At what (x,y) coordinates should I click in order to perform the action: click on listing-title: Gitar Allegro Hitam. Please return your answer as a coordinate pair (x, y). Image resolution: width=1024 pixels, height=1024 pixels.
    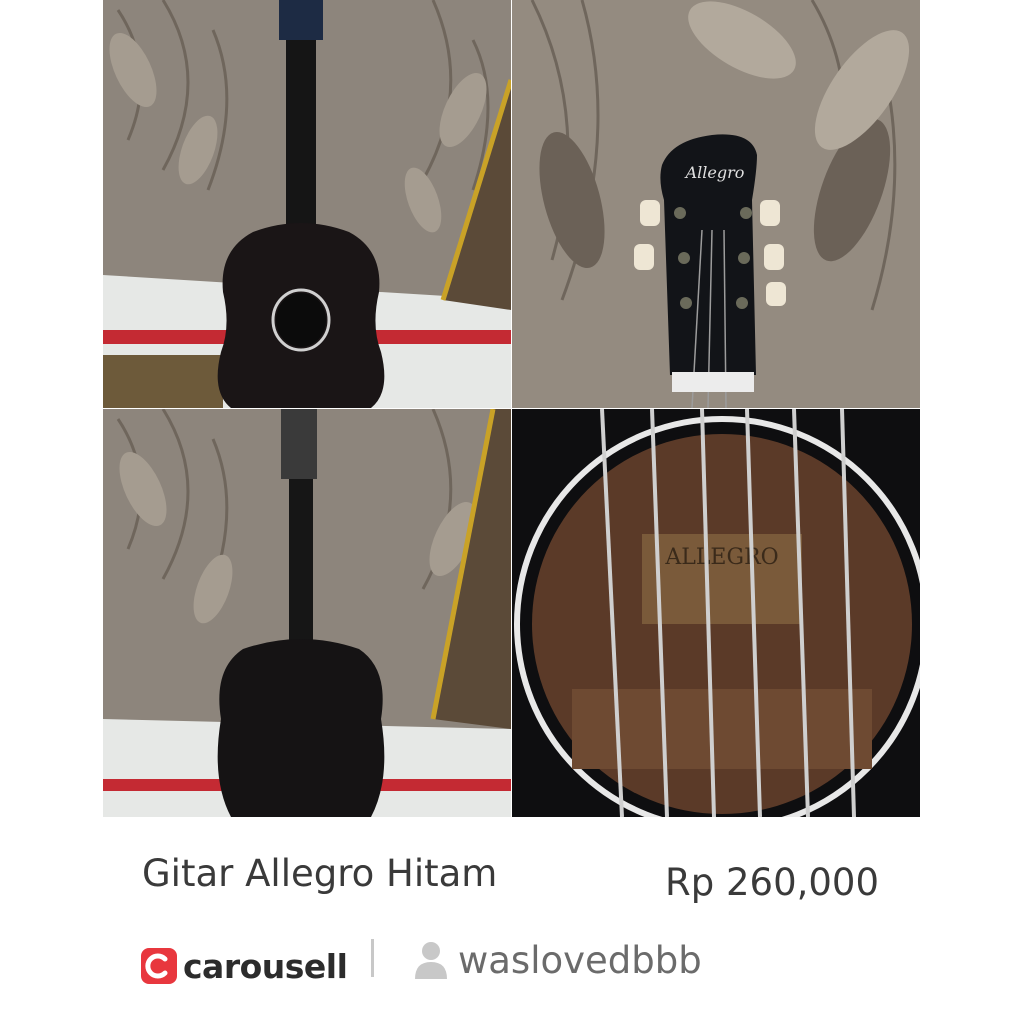
    Looking at the image, I should click on (319, 873).